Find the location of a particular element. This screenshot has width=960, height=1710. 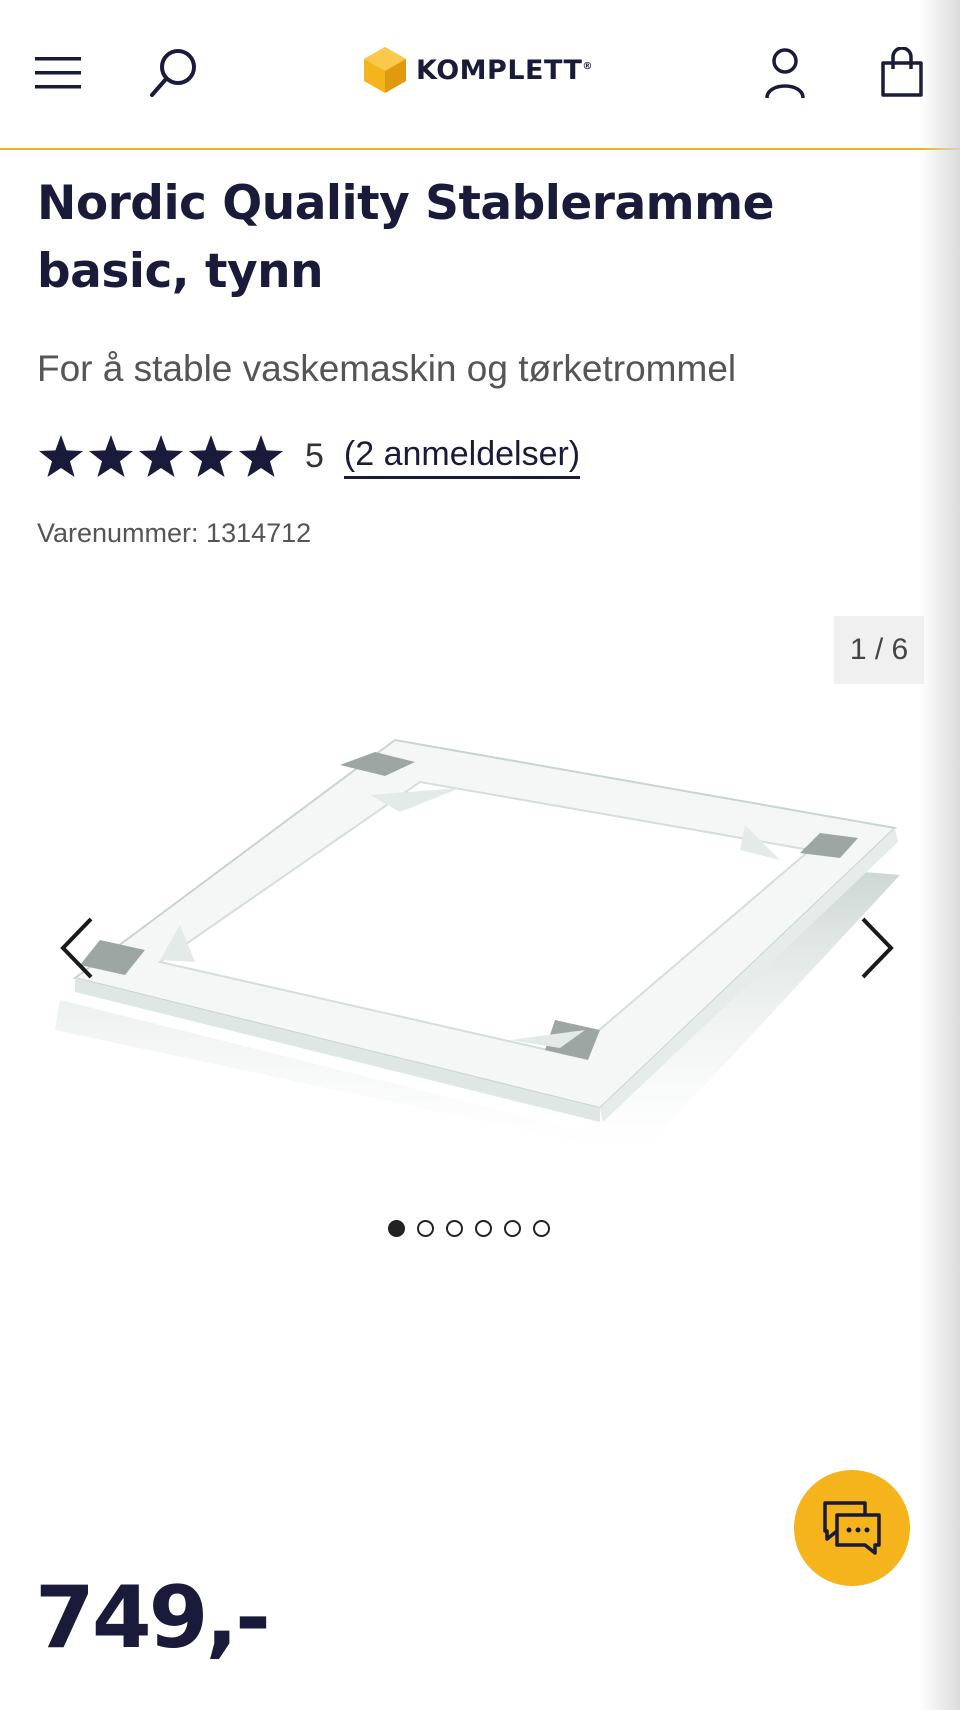

account-button is located at coordinates (785, 73).